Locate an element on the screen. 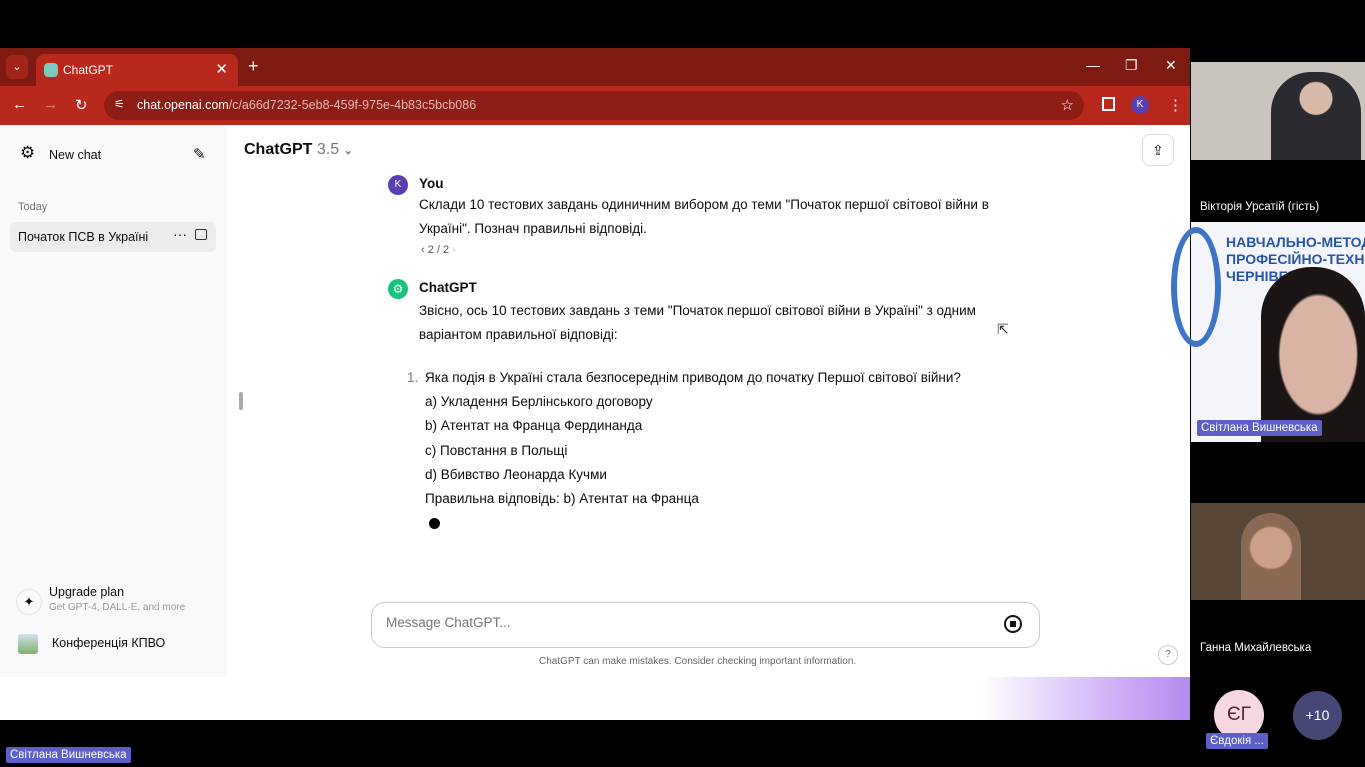  question-number: 1. is located at coordinates (413, 377).